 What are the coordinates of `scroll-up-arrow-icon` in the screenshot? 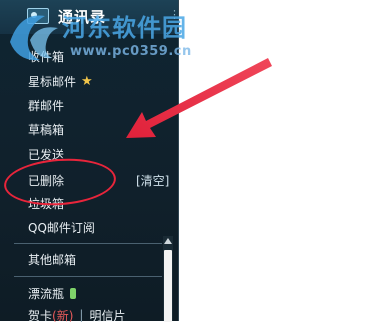 It's located at (168, 241).